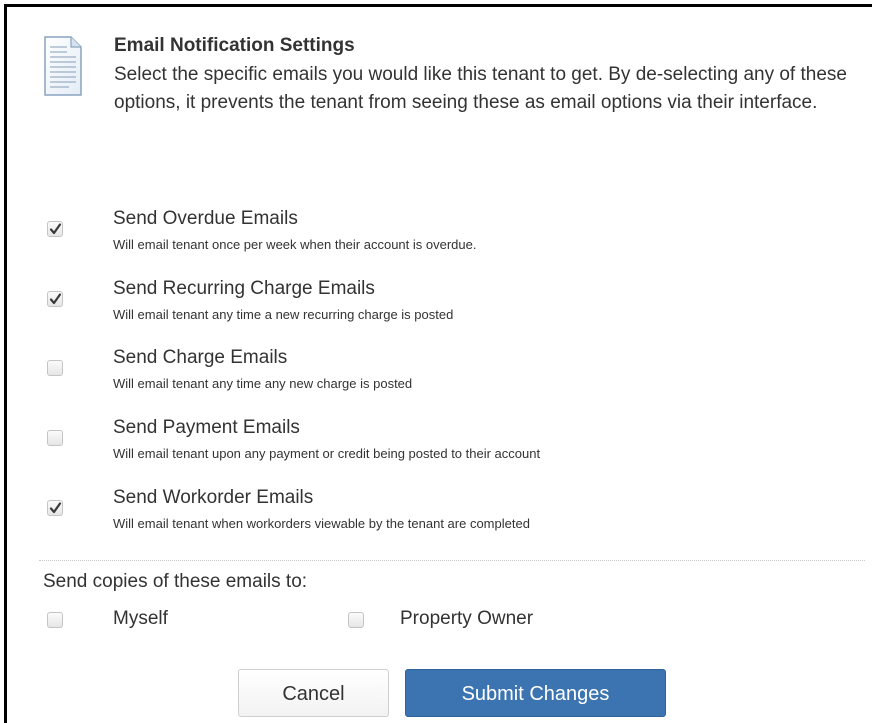 Image resolution: width=872 pixels, height=723 pixels. What do you see at coordinates (234, 45) in the screenshot?
I see `dialog-title: Email Notification Settings` at bounding box center [234, 45].